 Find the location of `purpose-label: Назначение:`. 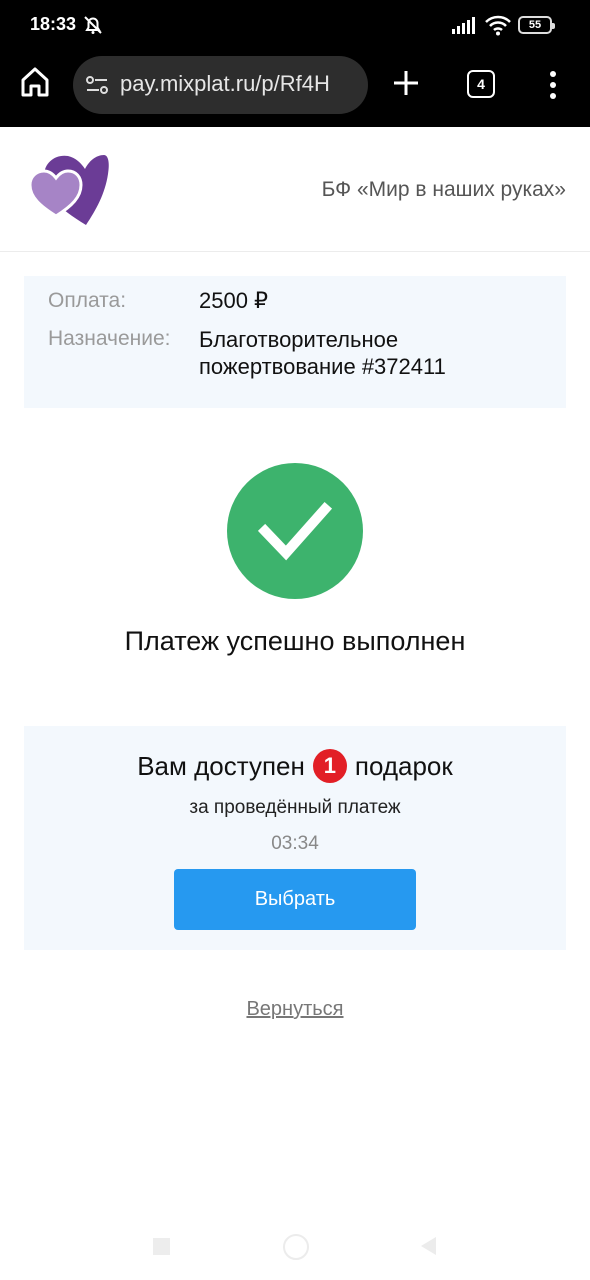

purpose-label: Назначение: is located at coordinates (109, 338).